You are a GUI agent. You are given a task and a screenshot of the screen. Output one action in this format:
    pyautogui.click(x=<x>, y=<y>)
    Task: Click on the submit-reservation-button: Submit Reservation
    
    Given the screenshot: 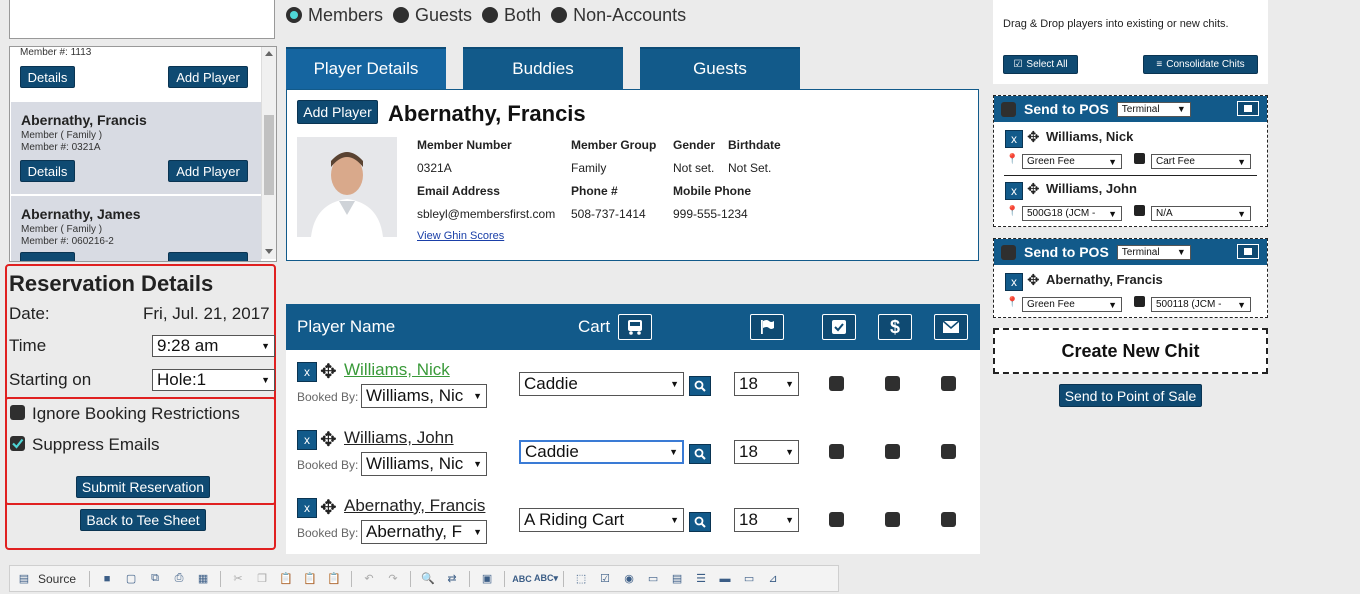 What is the action you would take?
    pyautogui.click(x=143, y=487)
    